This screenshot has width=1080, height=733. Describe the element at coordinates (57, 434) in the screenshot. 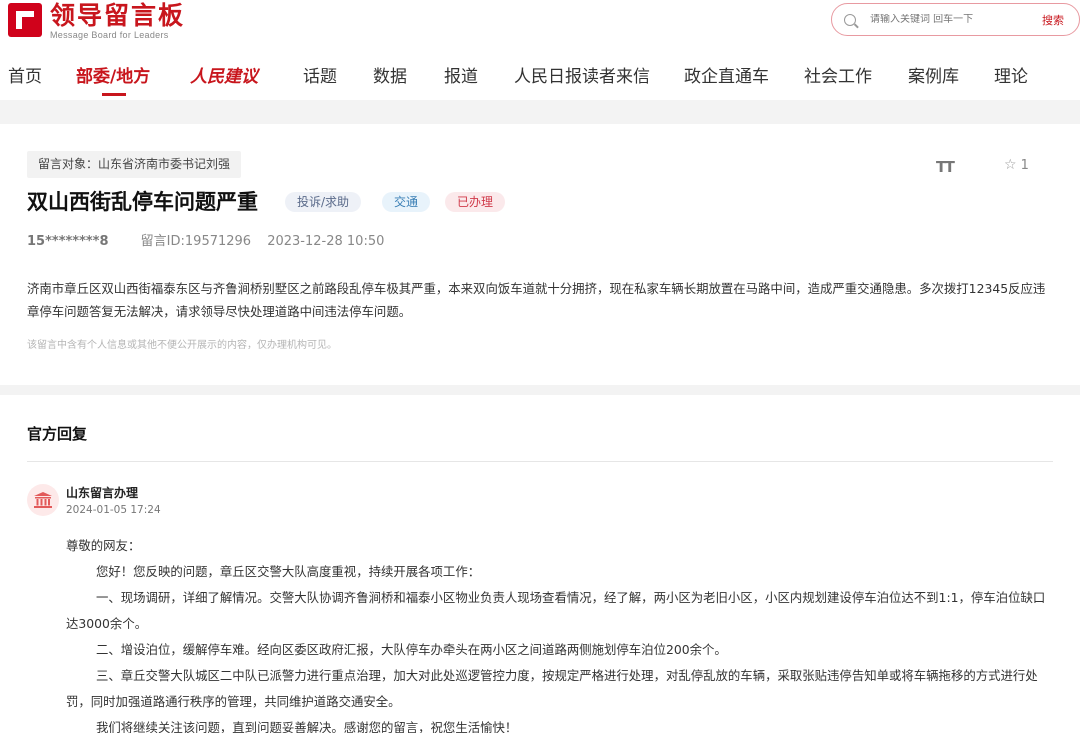

I see `reply-section-title: 官方回复` at that location.